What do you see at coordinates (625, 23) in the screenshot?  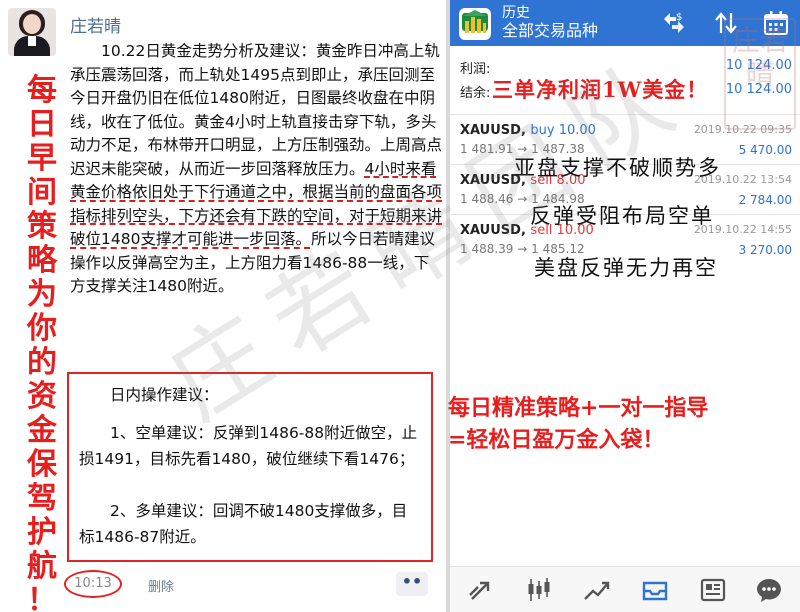 I see `app-header: 历史 全部交易品种 $` at bounding box center [625, 23].